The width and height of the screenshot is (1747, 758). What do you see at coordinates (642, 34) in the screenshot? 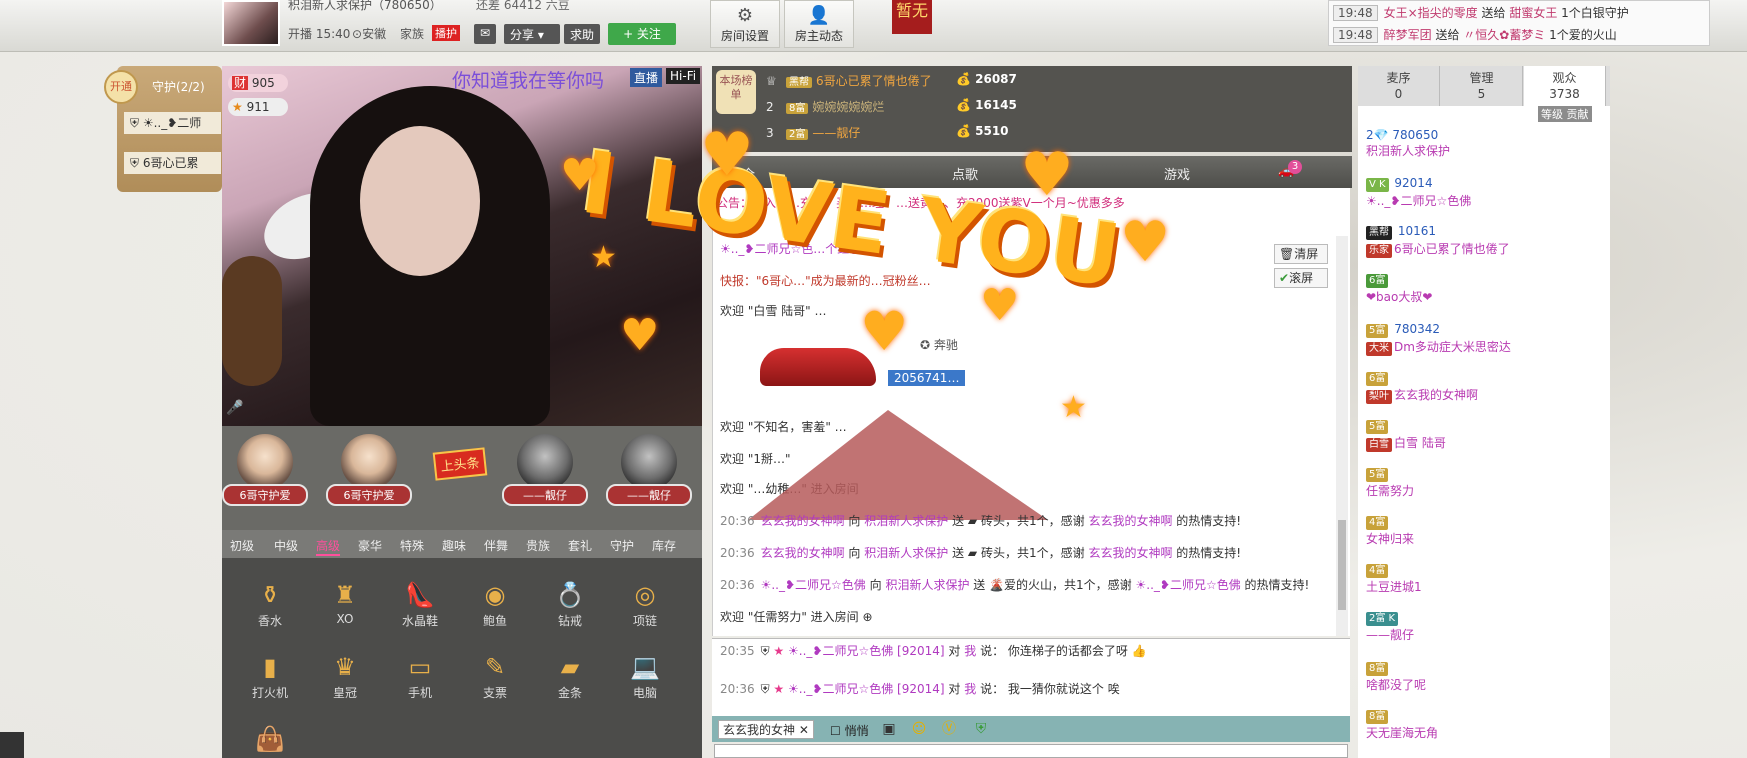
I see `follow-button: + 关注` at bounding box center [642, 34].